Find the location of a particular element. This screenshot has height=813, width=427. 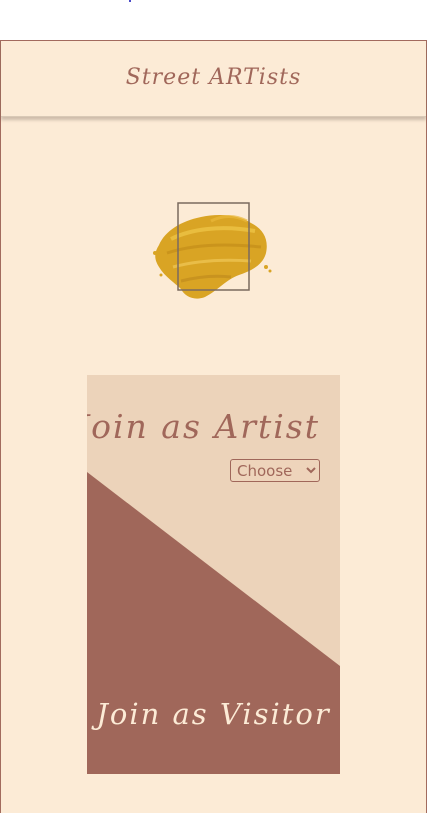

paint-brush-stroke-icon is located at coordinates (212, 251).